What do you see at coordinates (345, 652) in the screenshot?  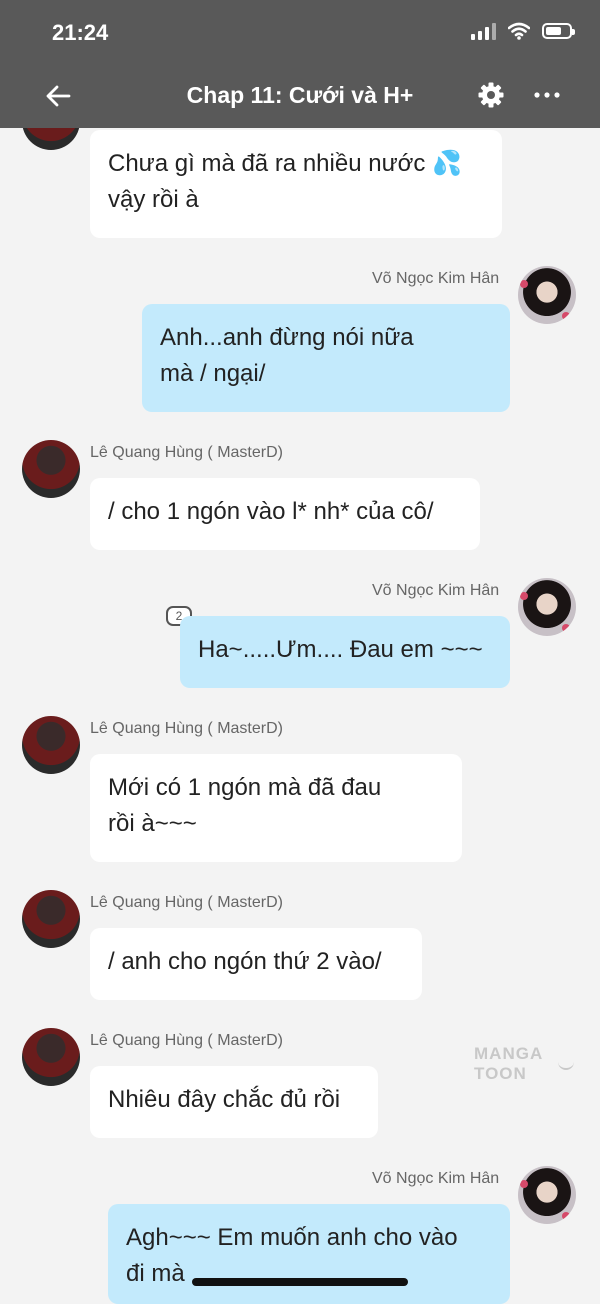 I see `message-bubble: Ha~.....Ưm.... Đau em ~~~` at bounding box center [345, 652].